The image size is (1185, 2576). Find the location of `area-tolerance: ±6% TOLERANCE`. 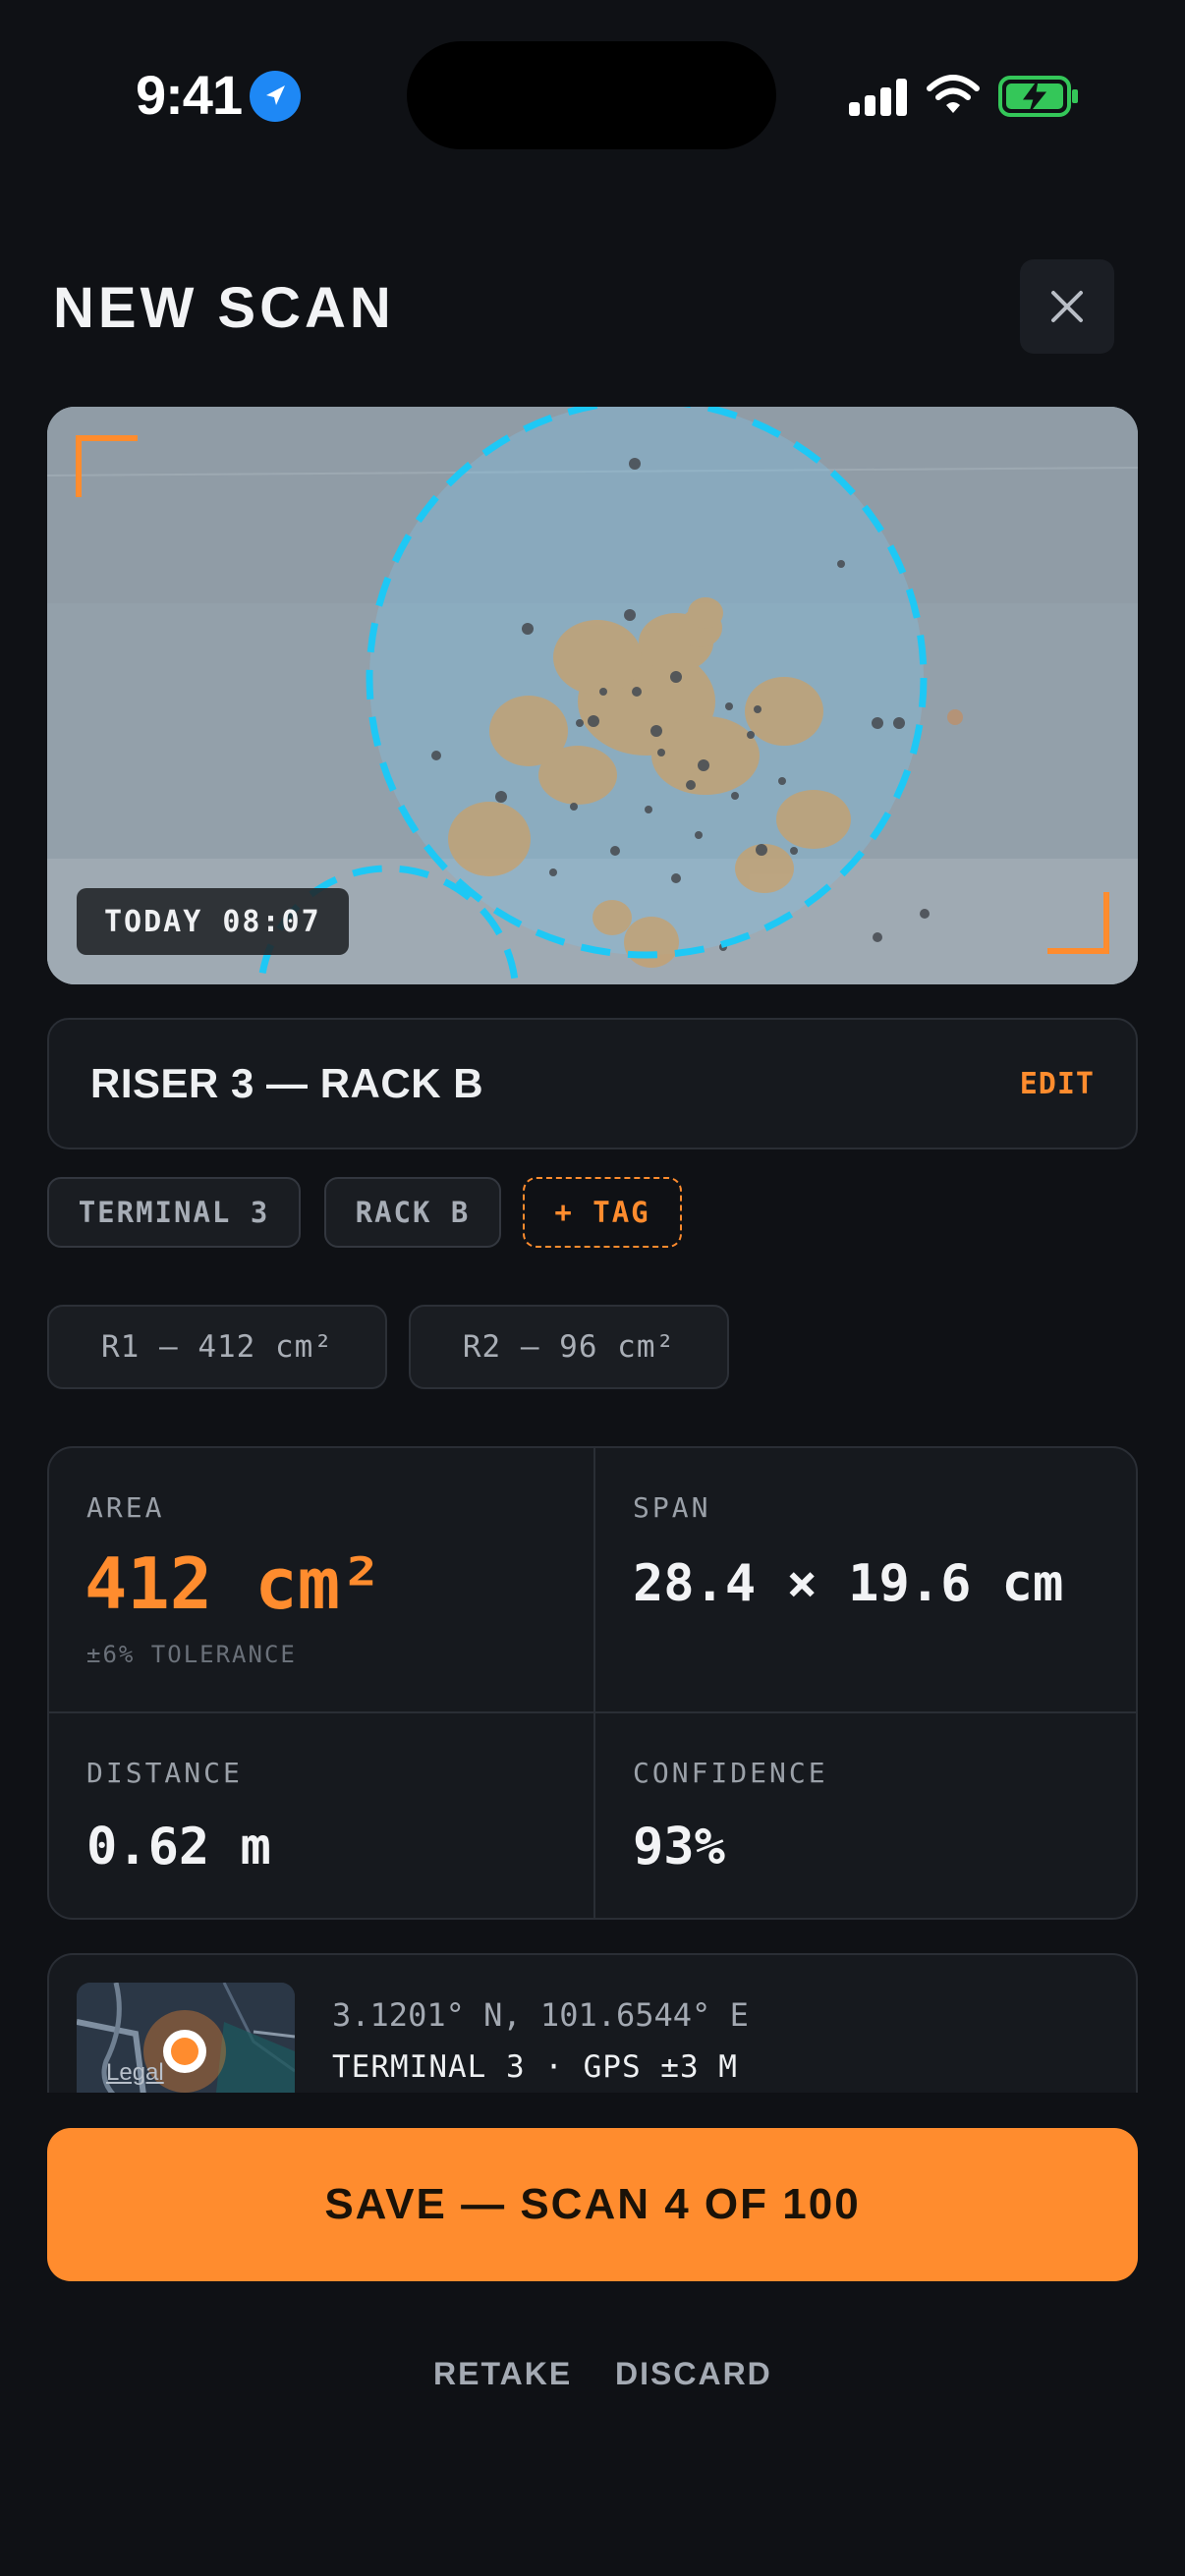

area-tolerance: ±6% TOLERANCE is located at coordinates (192, 1654).